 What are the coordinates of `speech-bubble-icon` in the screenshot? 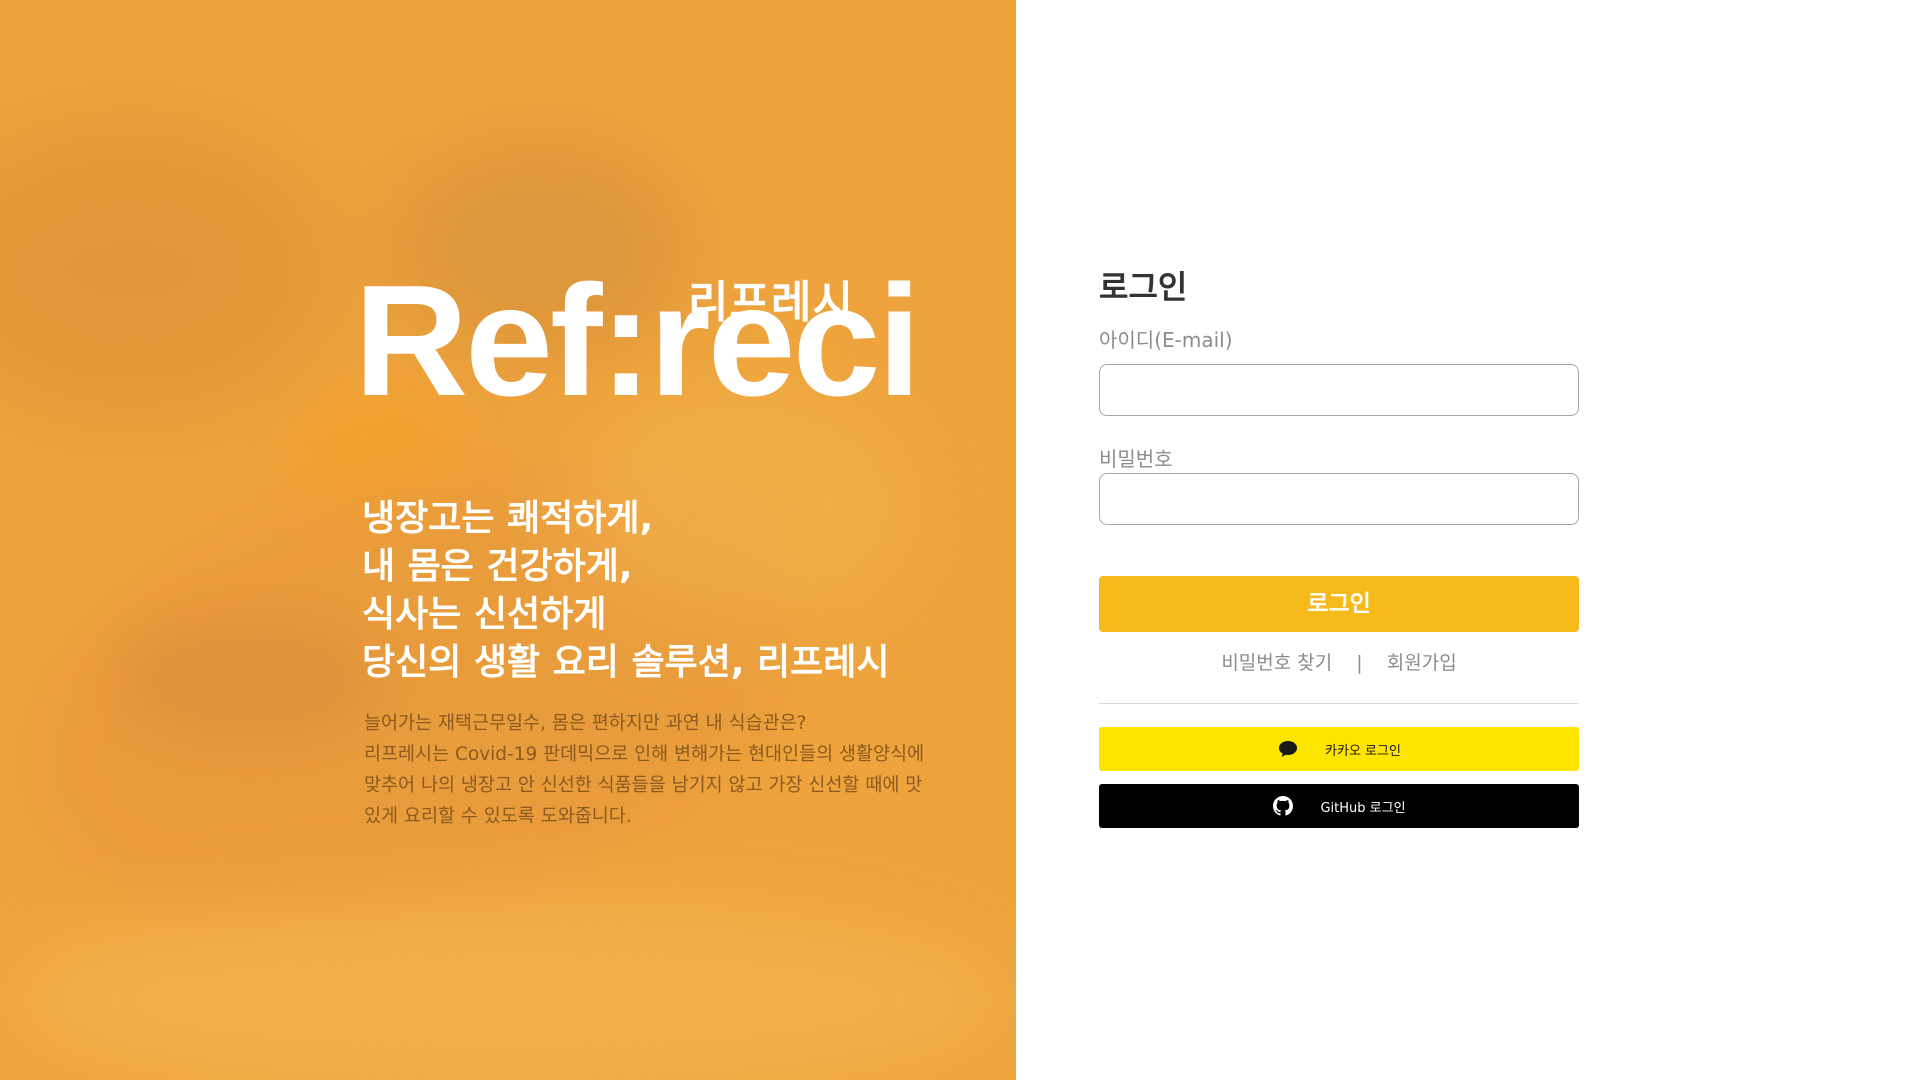 It's located at (1288, 749).